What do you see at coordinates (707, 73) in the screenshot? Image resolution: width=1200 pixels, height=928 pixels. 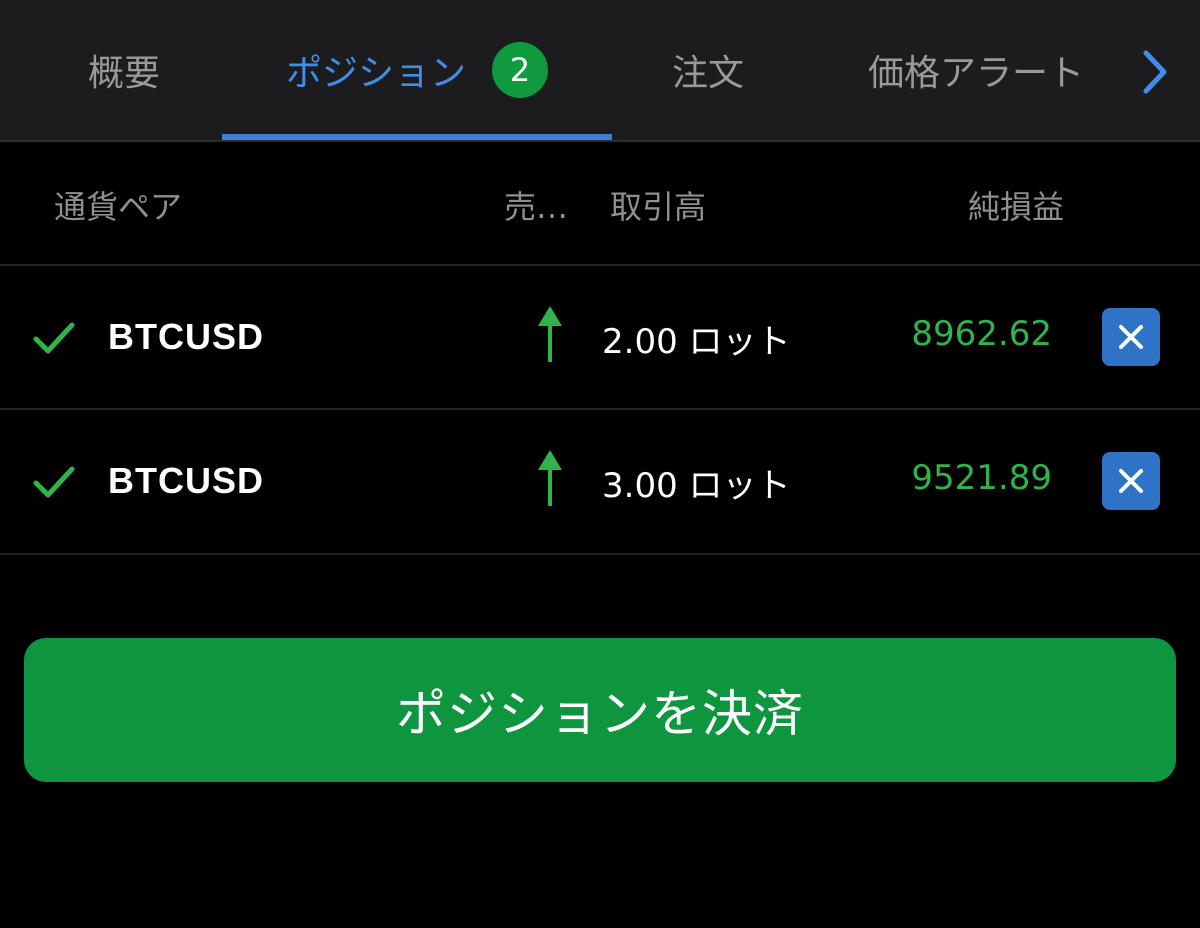 I see `tab-orders-label: 注文` at bounding box center [707, 73].